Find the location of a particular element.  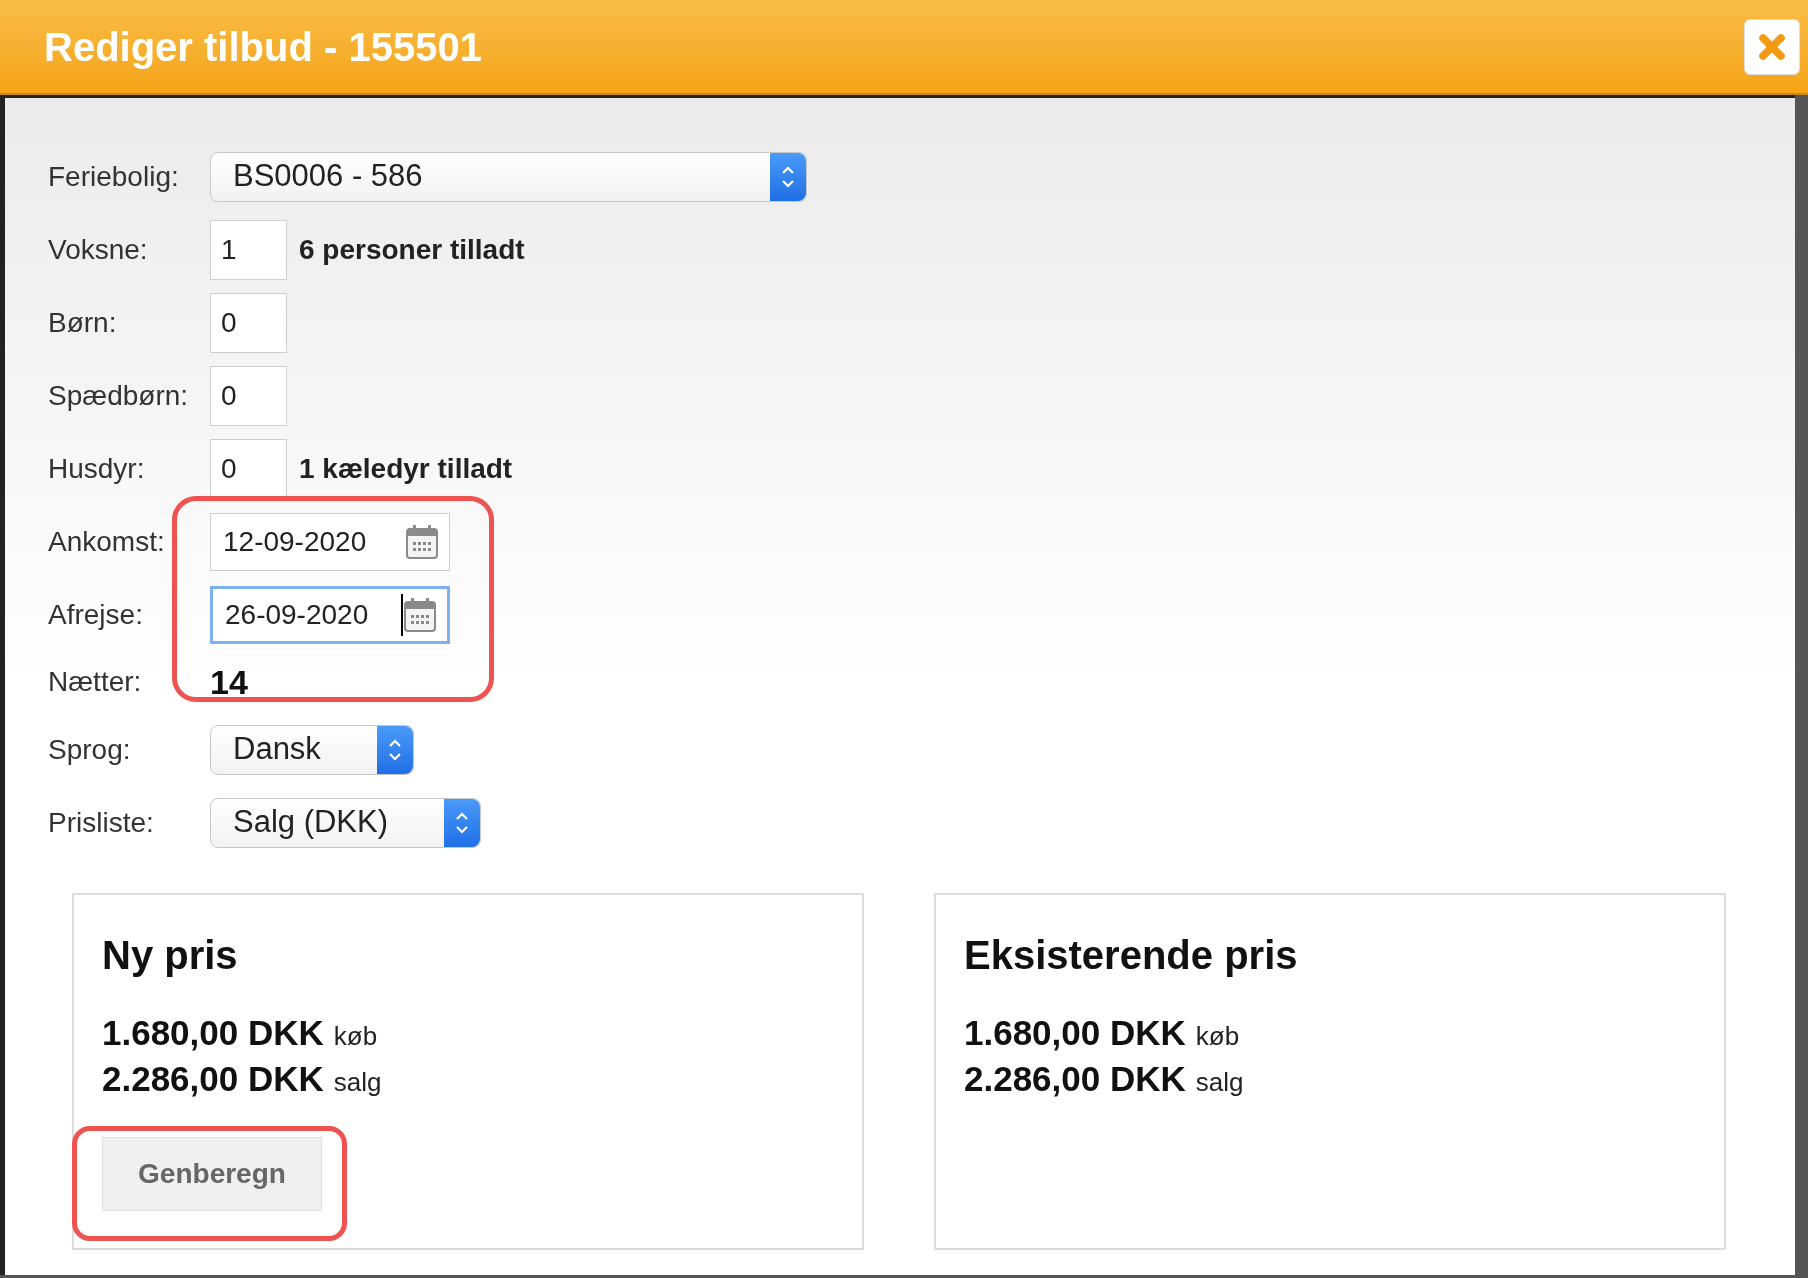

field-label: Ankomst: is located at coordinates (107, 541).